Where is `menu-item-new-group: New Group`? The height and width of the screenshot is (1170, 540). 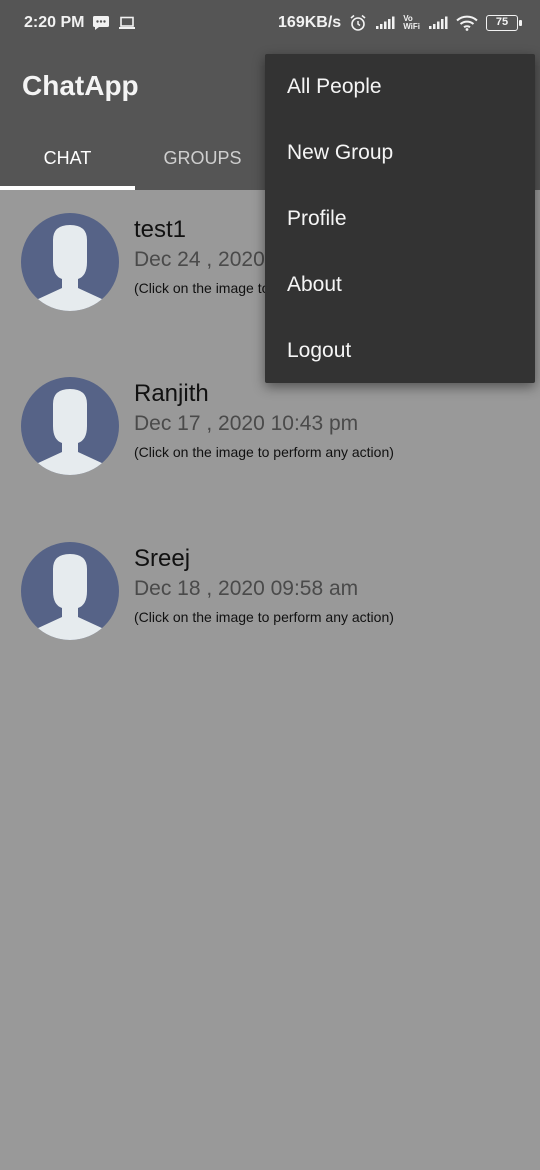
menu-item-new-group: New Group is located at coordinates (400, 153).